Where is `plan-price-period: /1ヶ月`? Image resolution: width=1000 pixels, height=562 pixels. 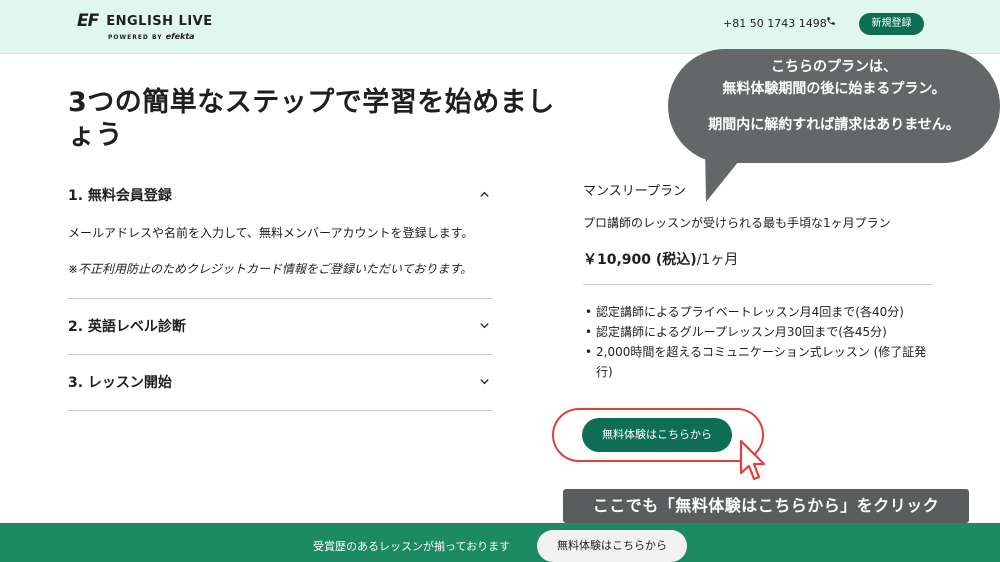 plan-price-period: /1ヶ月 is located at coordinates (717, 260).